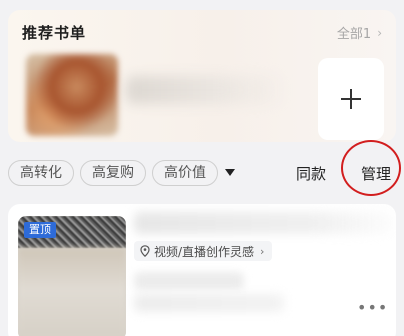 This screenshot has width=404, height=336. I want to click on pinned-badge: 置顶, so click(40, 230).